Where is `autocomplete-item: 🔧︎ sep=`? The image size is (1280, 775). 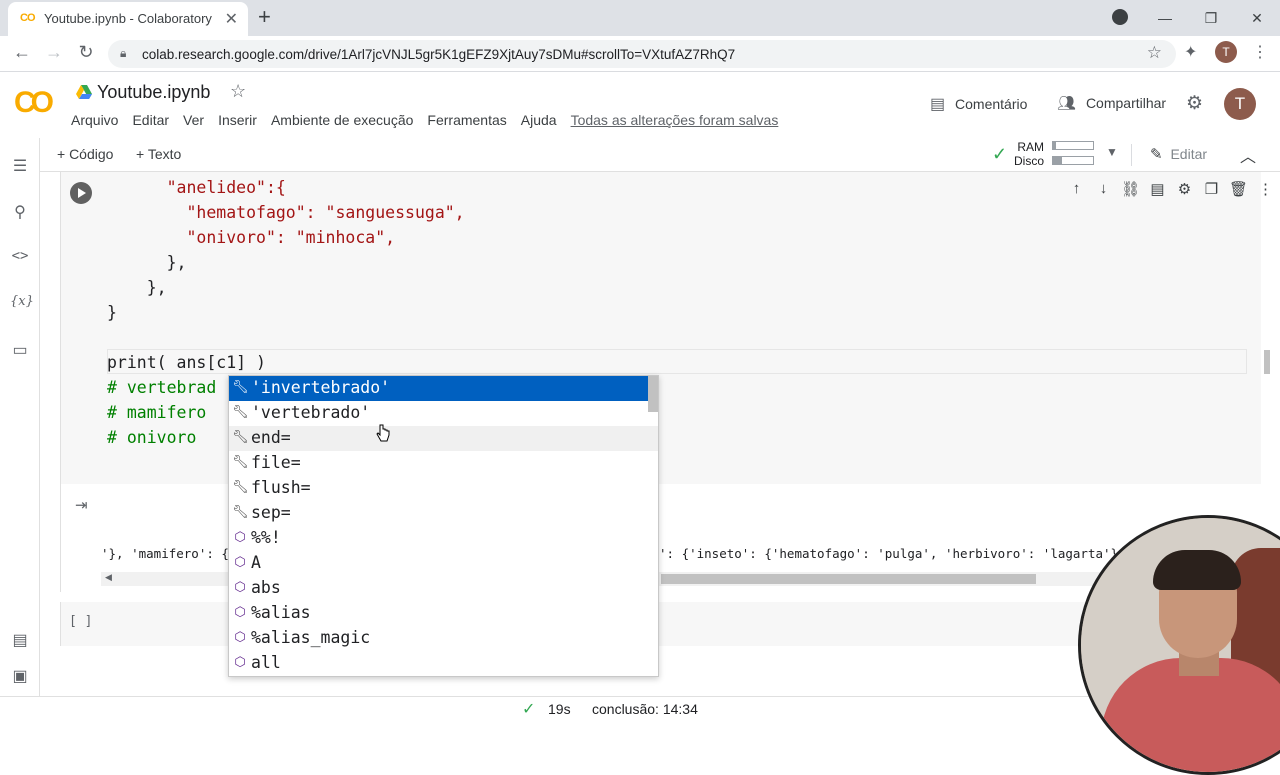
autocomplete-item: 🔧︎ sep= is located at coordinates (443, 513).